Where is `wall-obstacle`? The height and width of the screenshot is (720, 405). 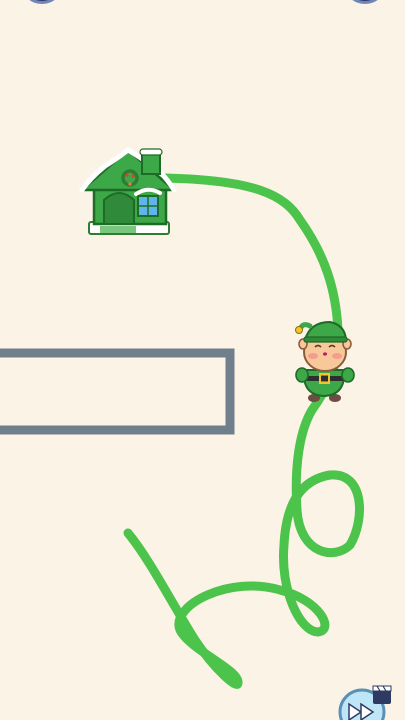
wall-obstacle is located at coordinates (117, 391).